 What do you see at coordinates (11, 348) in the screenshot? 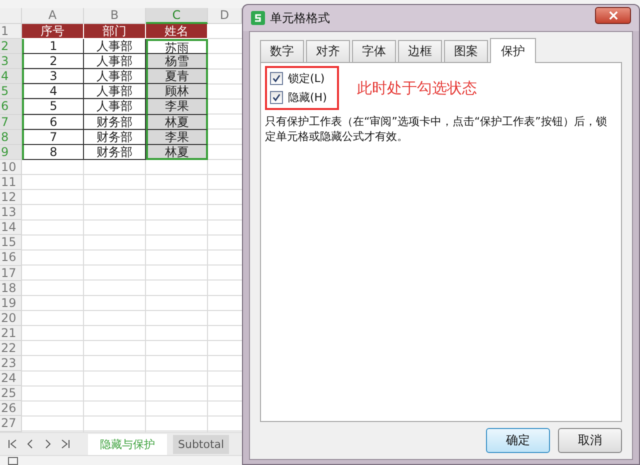
I see `row-header: 22` at bounding box center [11, 348].